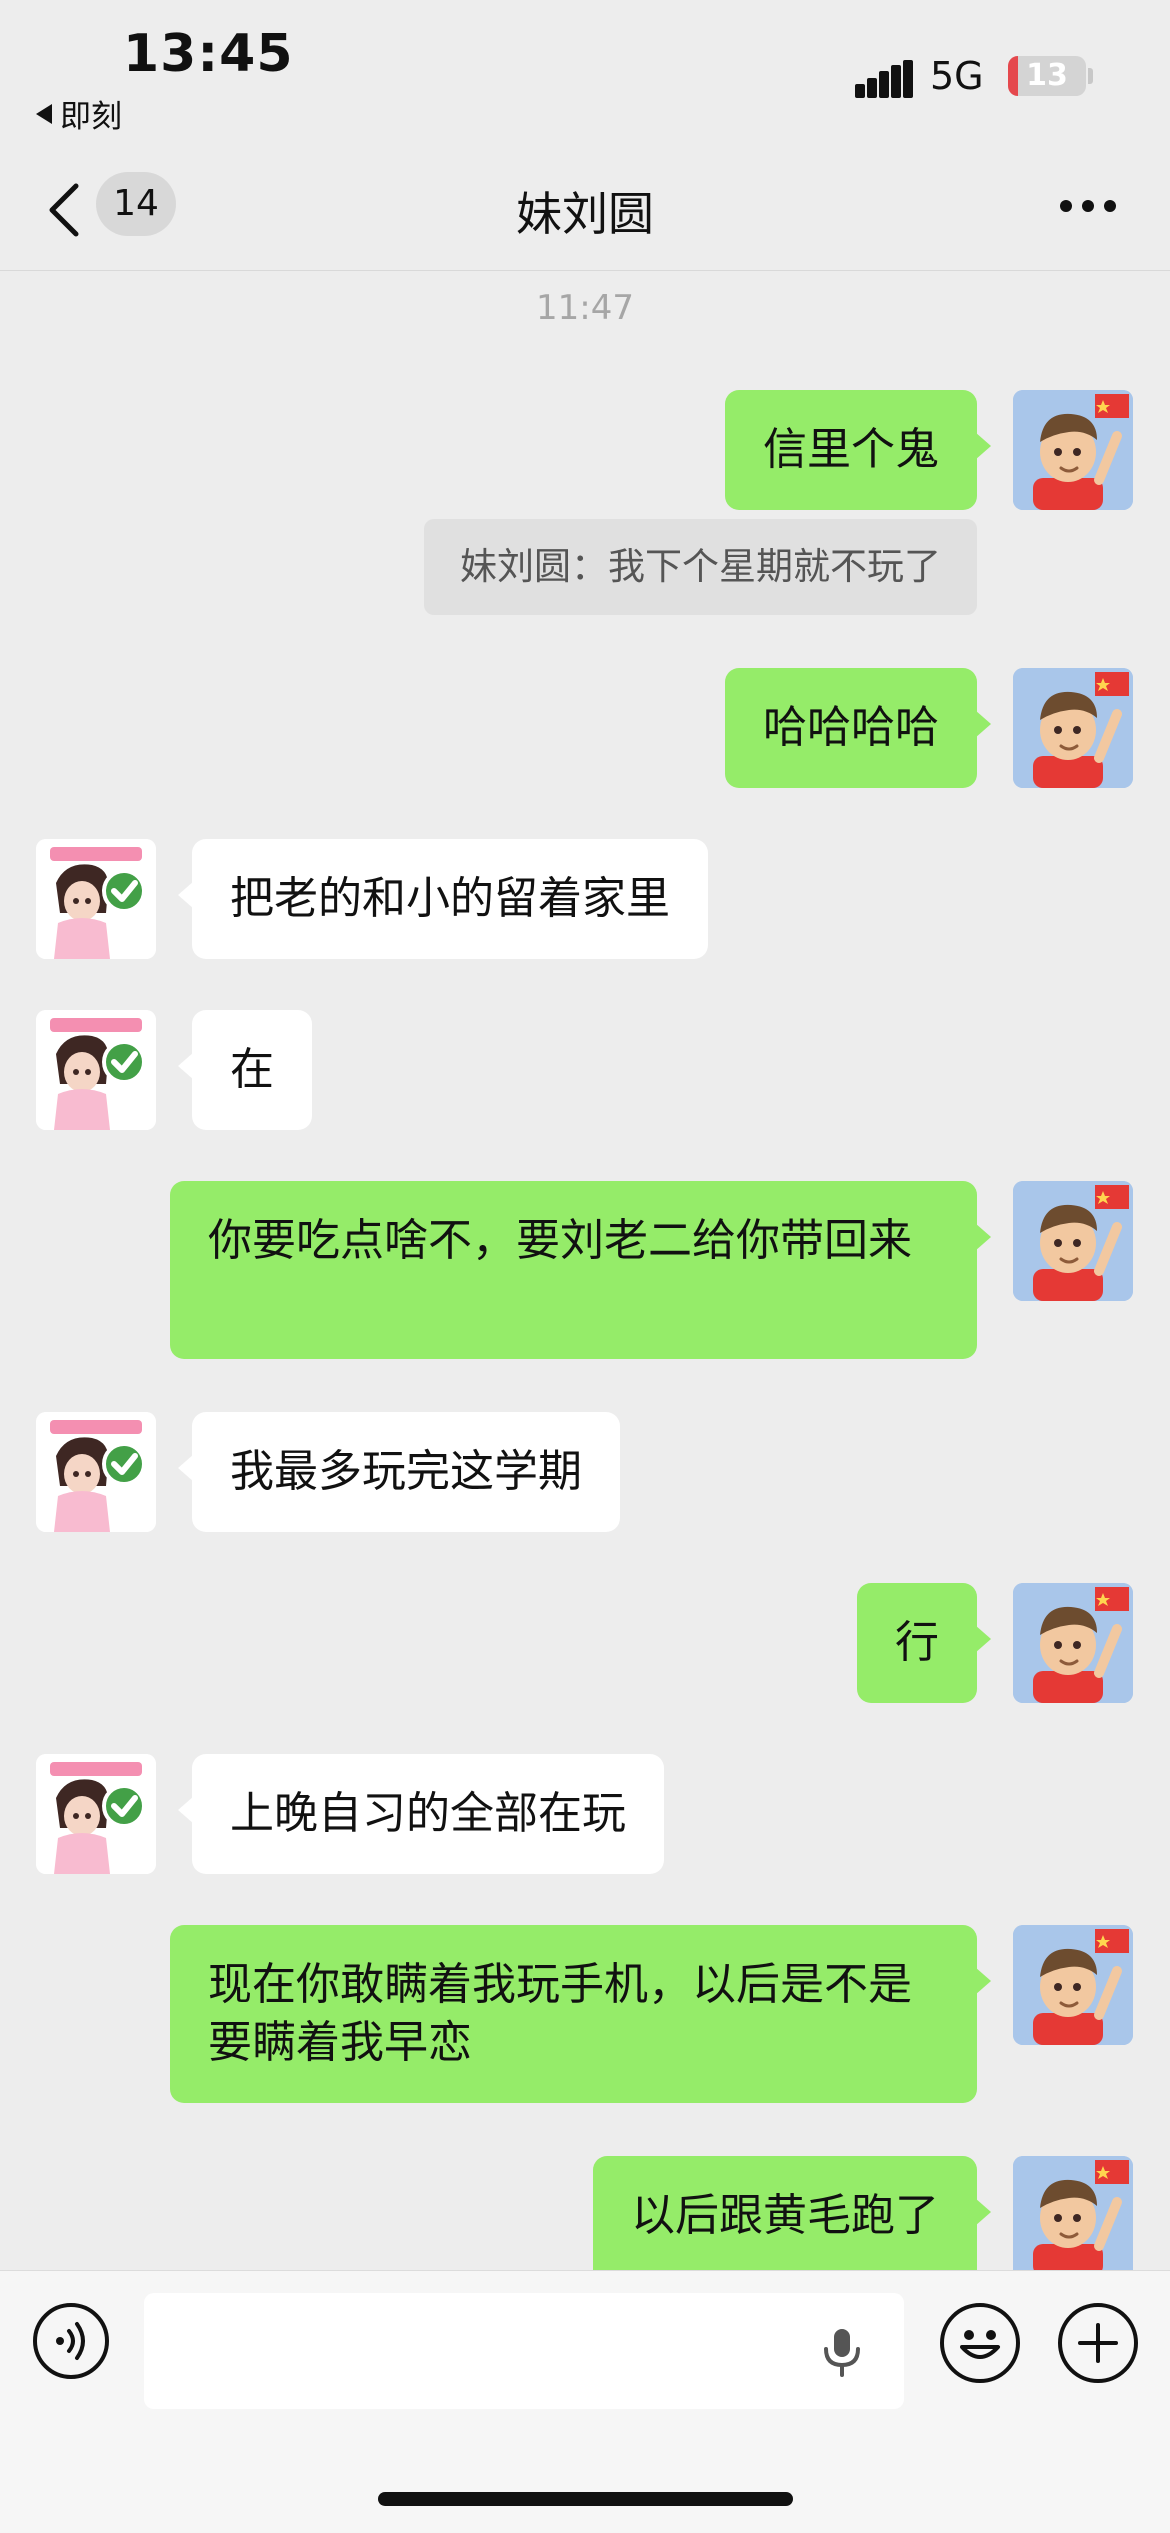 The width and height of the screenshot is (1170, 2533). Describe the element at coordinates (792, 2213) in the screenshot. I see `message-bubble-sent: 以后跟黄毛跑了` at that location.